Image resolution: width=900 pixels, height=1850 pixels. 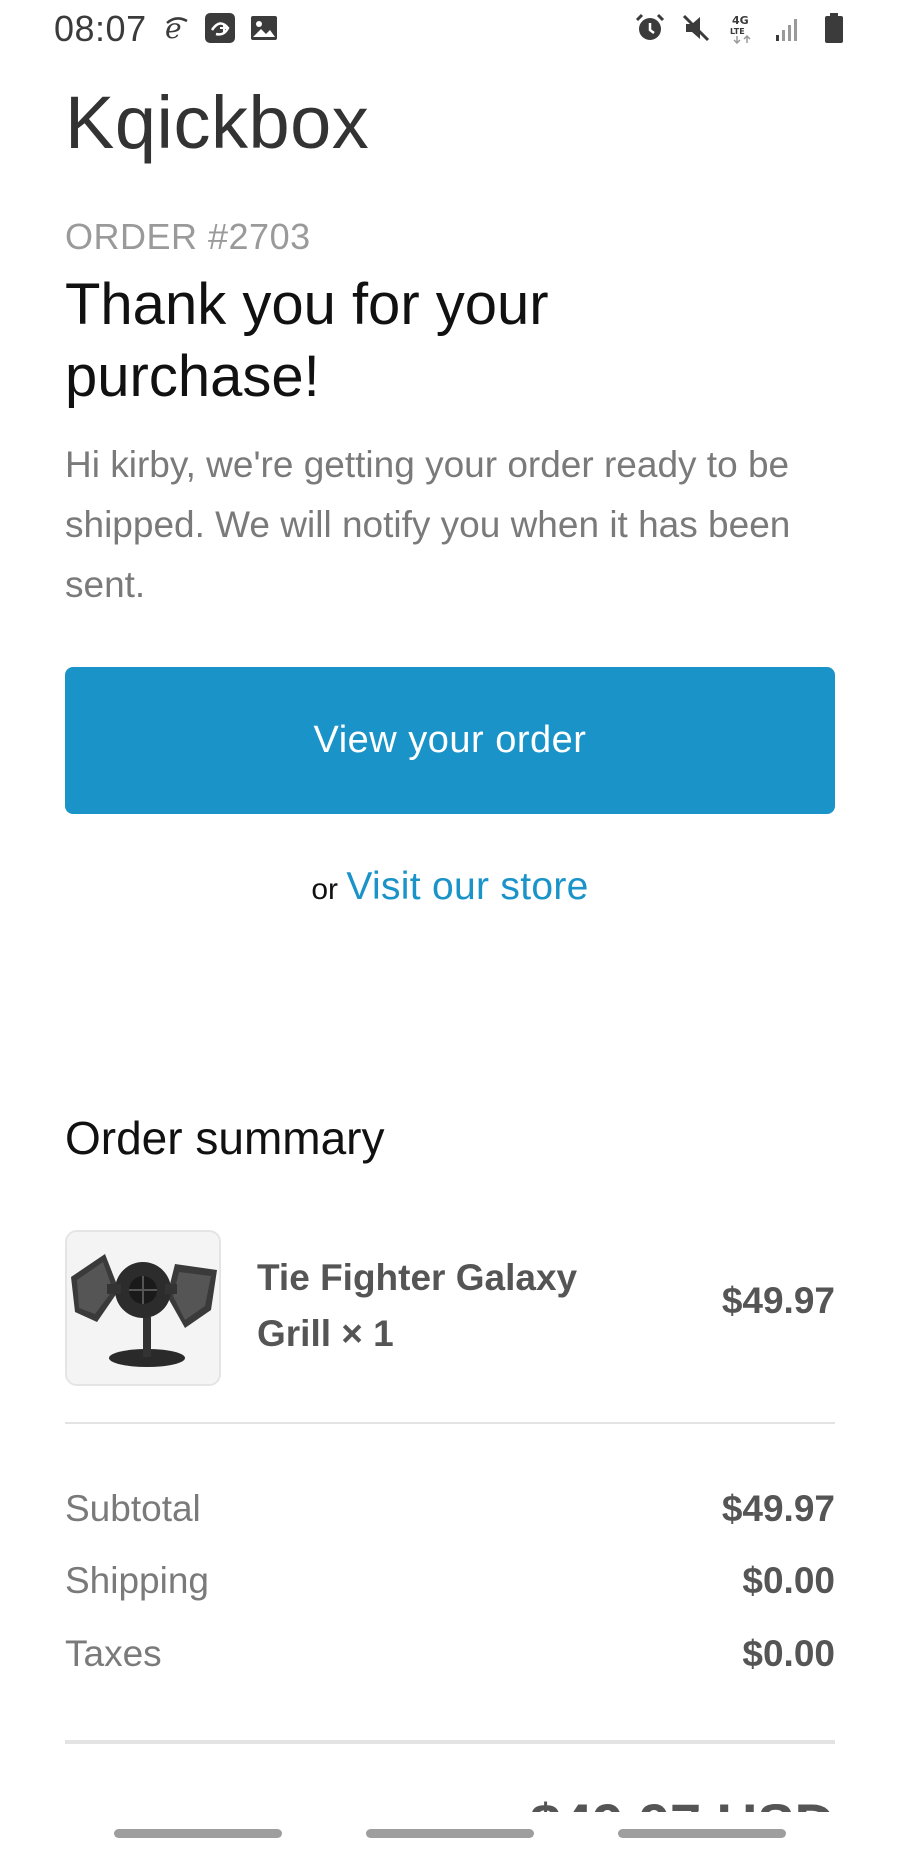 I want to click on status-time: 08:07, so click(x=100, y=28).